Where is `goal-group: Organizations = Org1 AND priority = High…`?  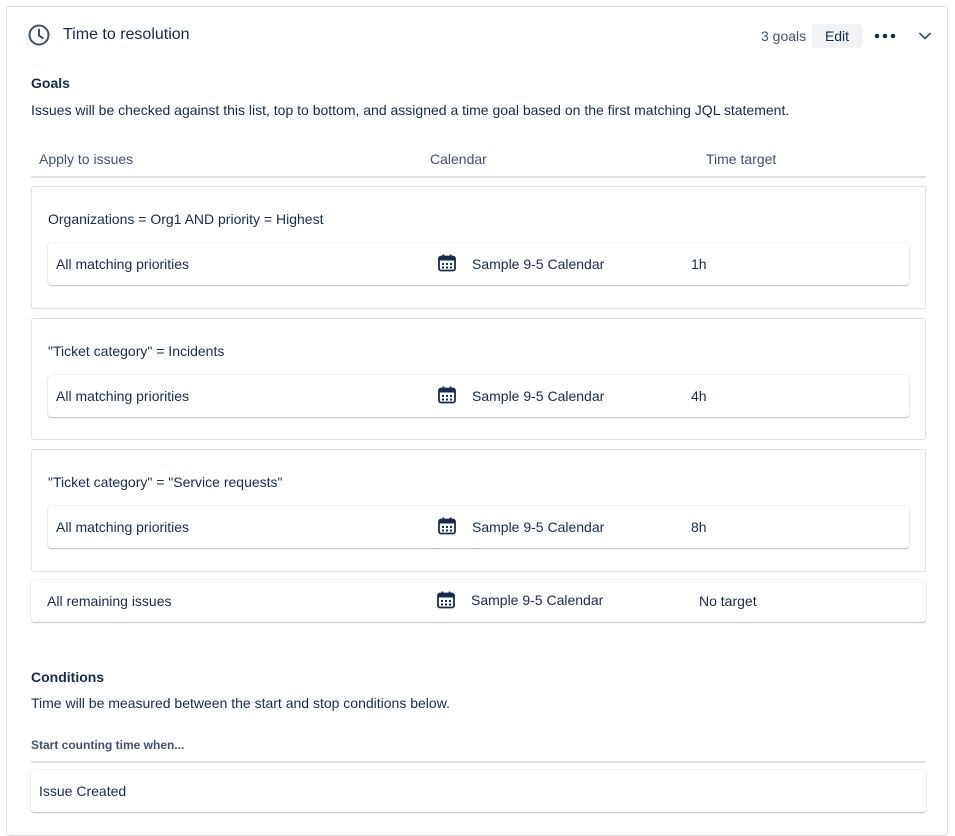
goal-group: Organizations = Org1 AND priority = High… is located at coordinates (478, 247).